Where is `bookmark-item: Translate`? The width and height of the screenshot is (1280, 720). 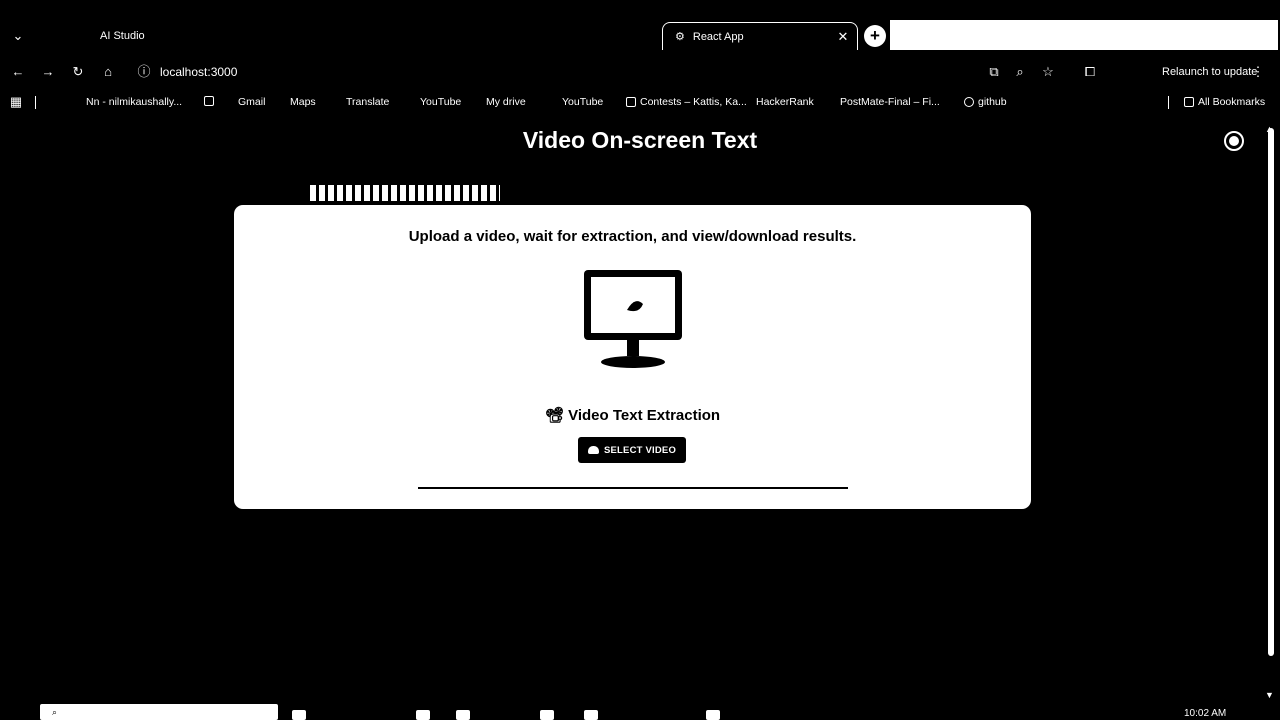 bookmark-item: Translate is located at coordinates (367, 102).